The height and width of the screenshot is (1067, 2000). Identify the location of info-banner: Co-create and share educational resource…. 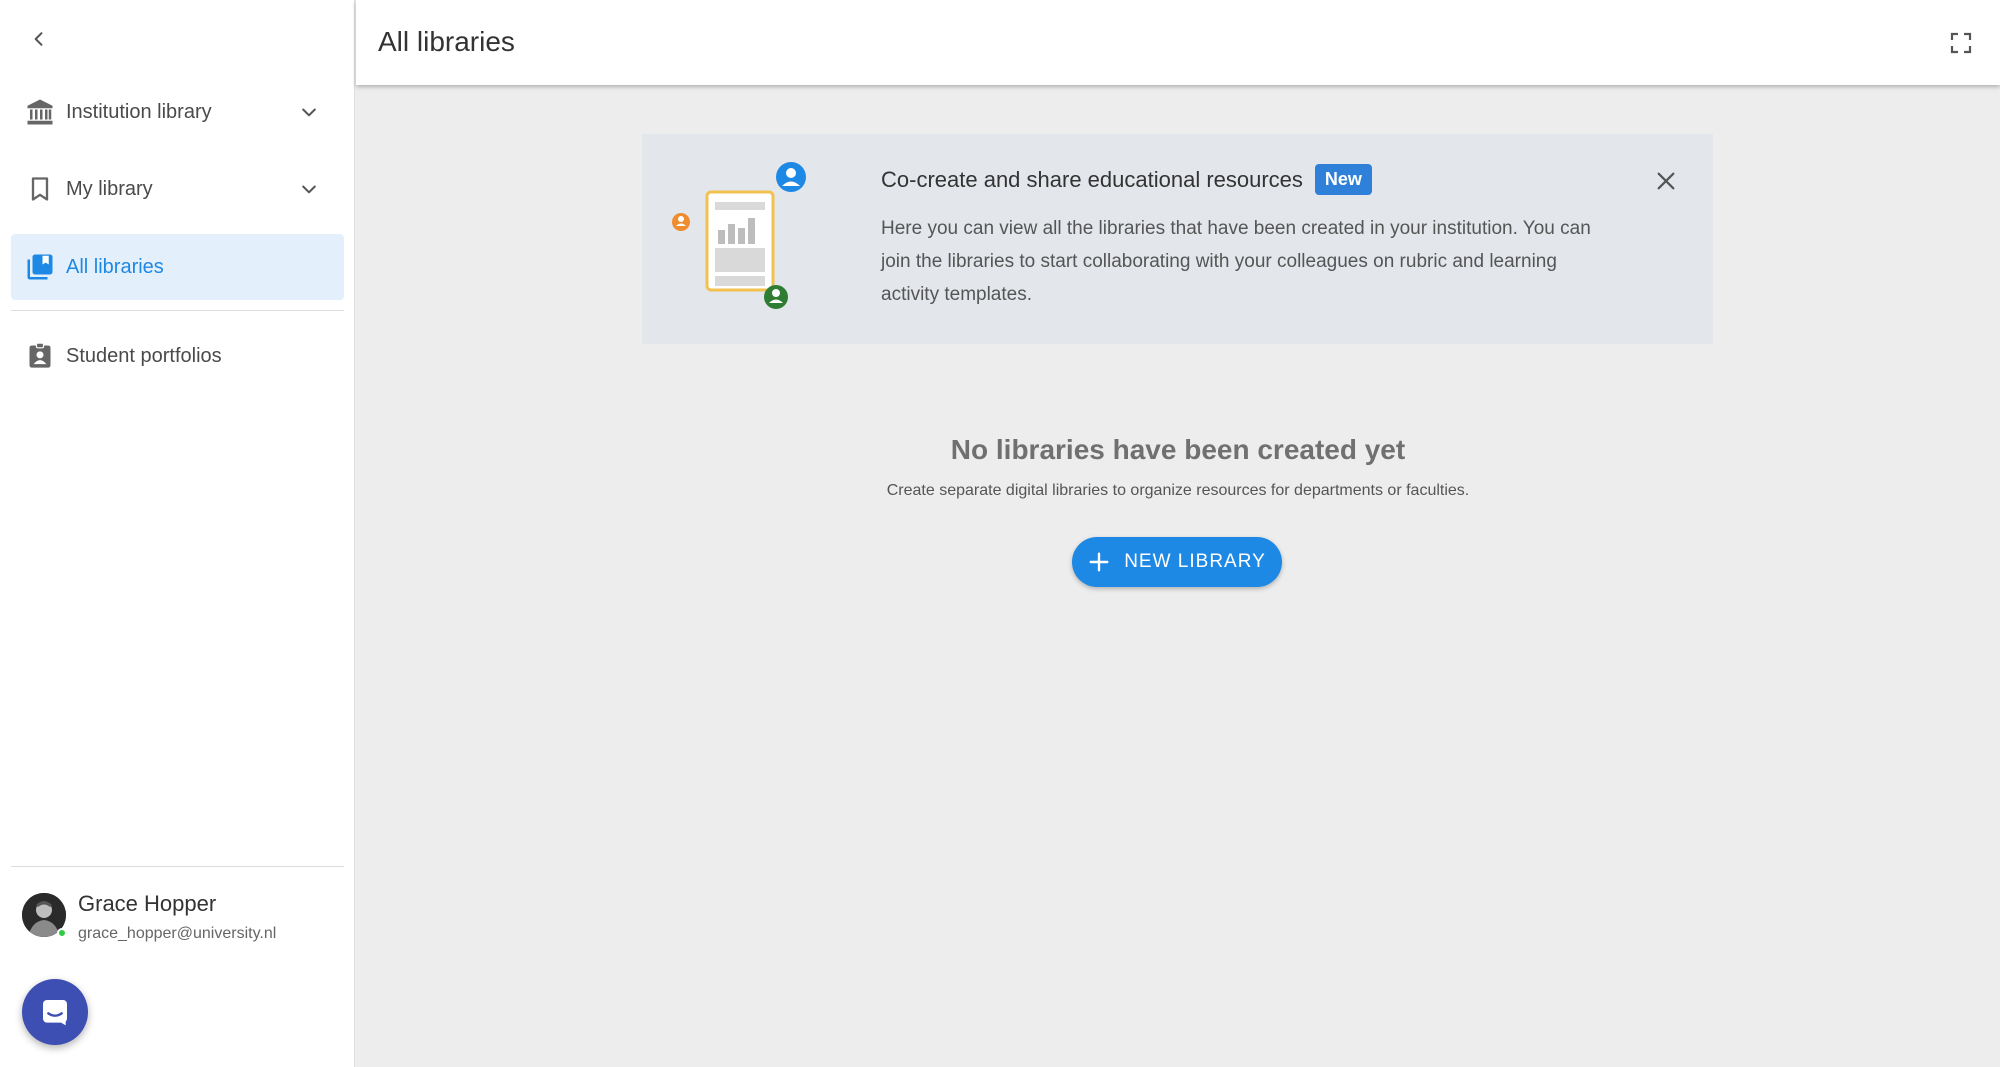
(1177, 239).